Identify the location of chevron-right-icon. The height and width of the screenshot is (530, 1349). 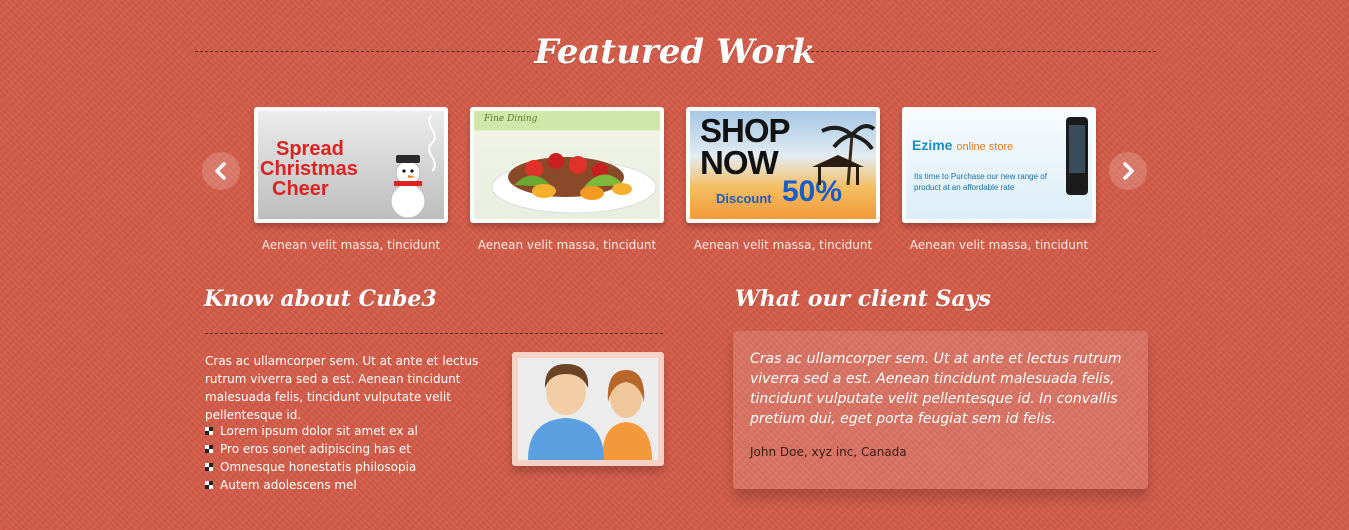
(1128, 171).